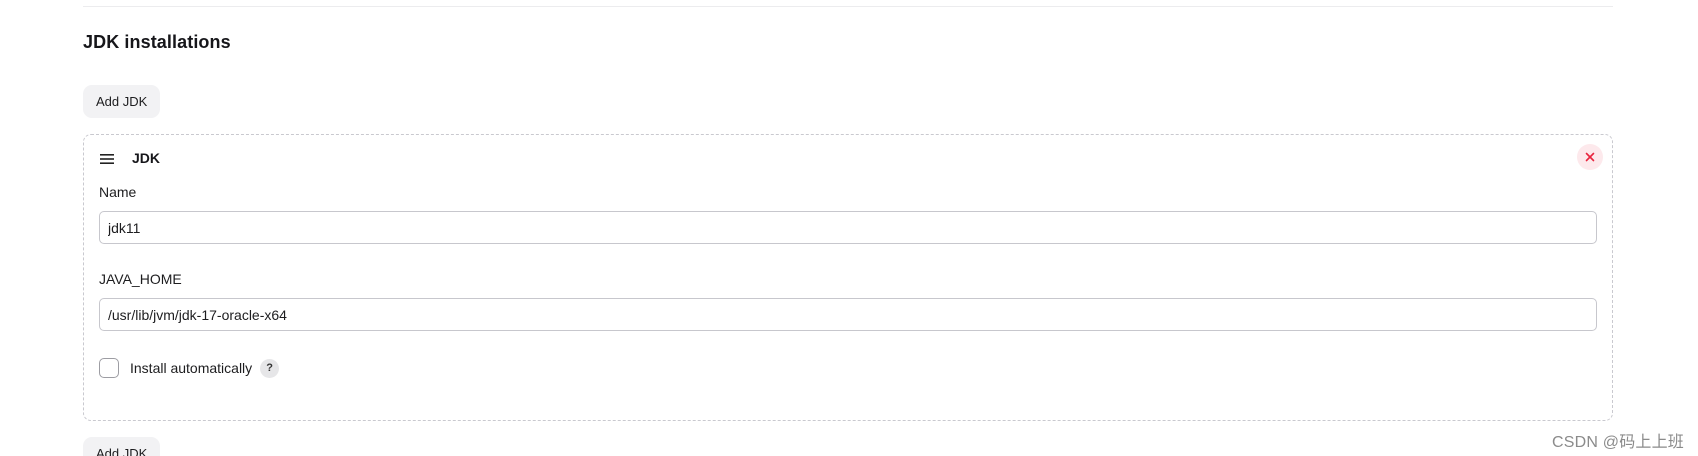 This screenshot has height=456, width=1698. I want to click on close-icon, so click(1590, 157).